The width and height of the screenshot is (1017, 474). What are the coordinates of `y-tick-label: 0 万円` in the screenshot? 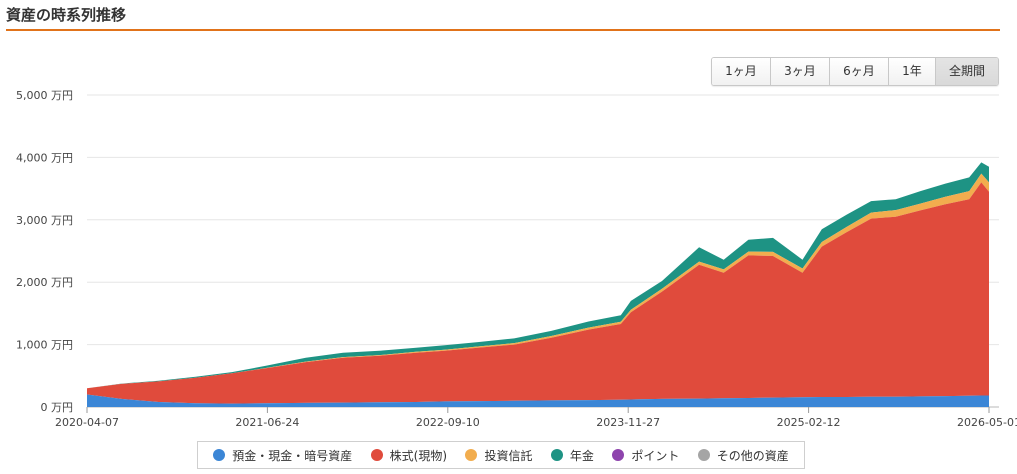 It's located at (57, 407).